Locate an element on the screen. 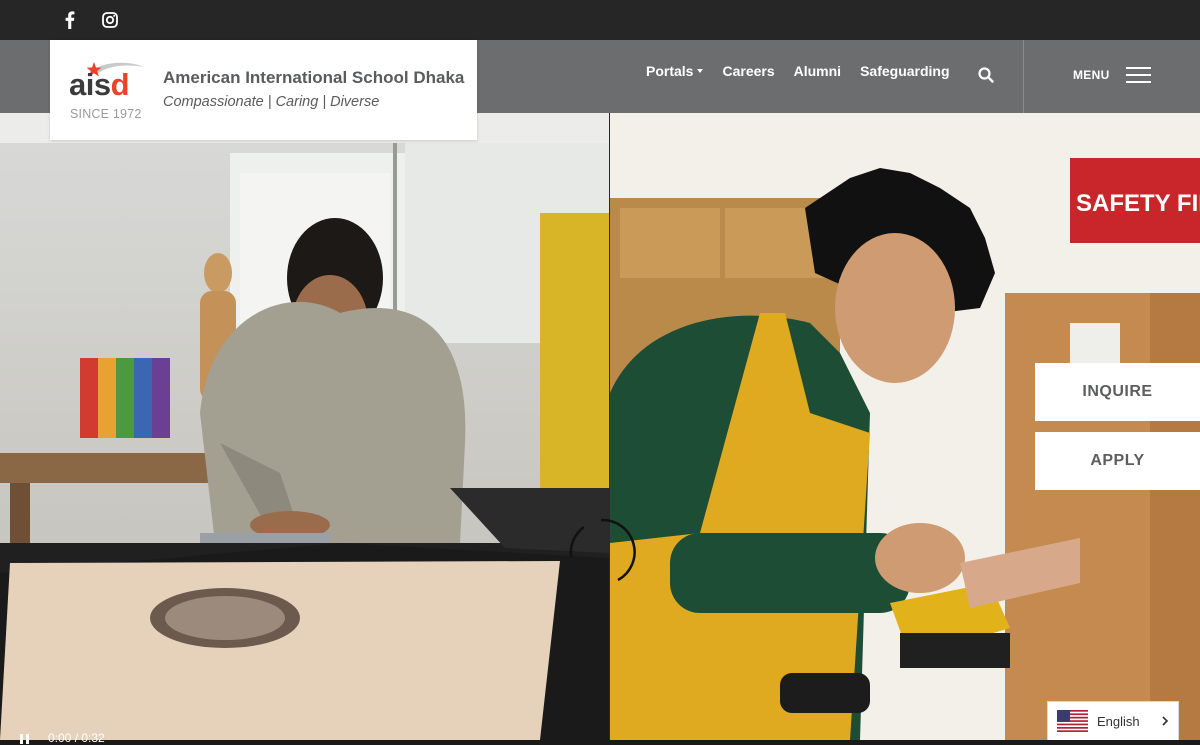 The height and width of the screenshot is (745, 1200). video-controls: 0:00 / 0:32 is located at coordinates (150, 735).